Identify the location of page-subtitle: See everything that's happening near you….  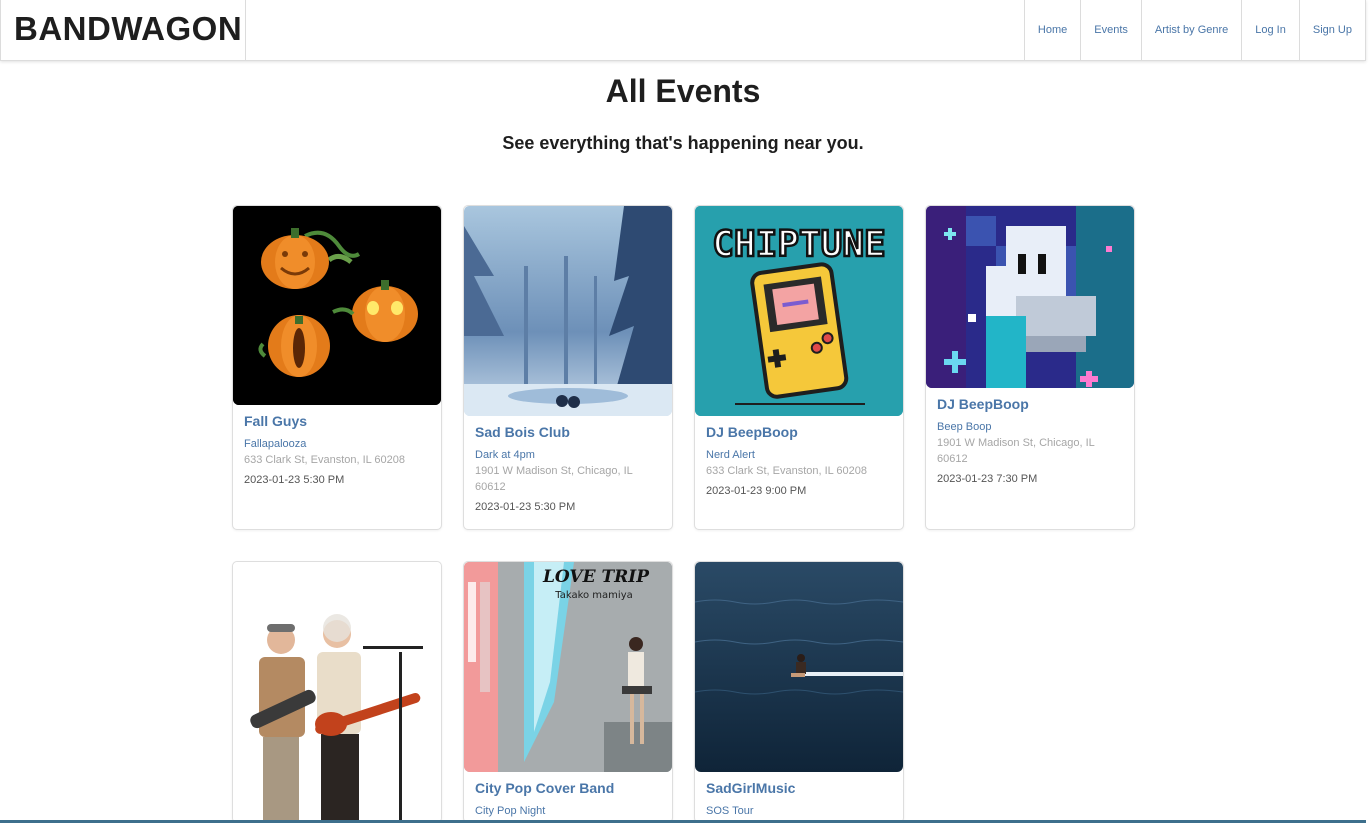
(683, 143).